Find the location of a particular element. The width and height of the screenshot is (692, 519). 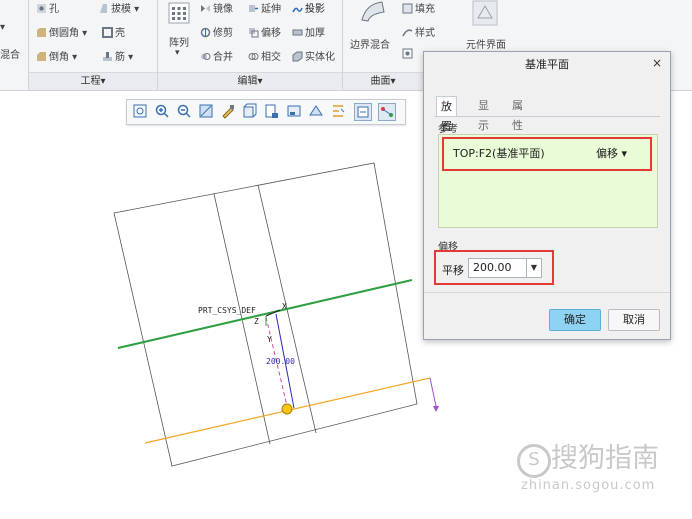

axis-y-label: Y is located at coordinates (269, 339).